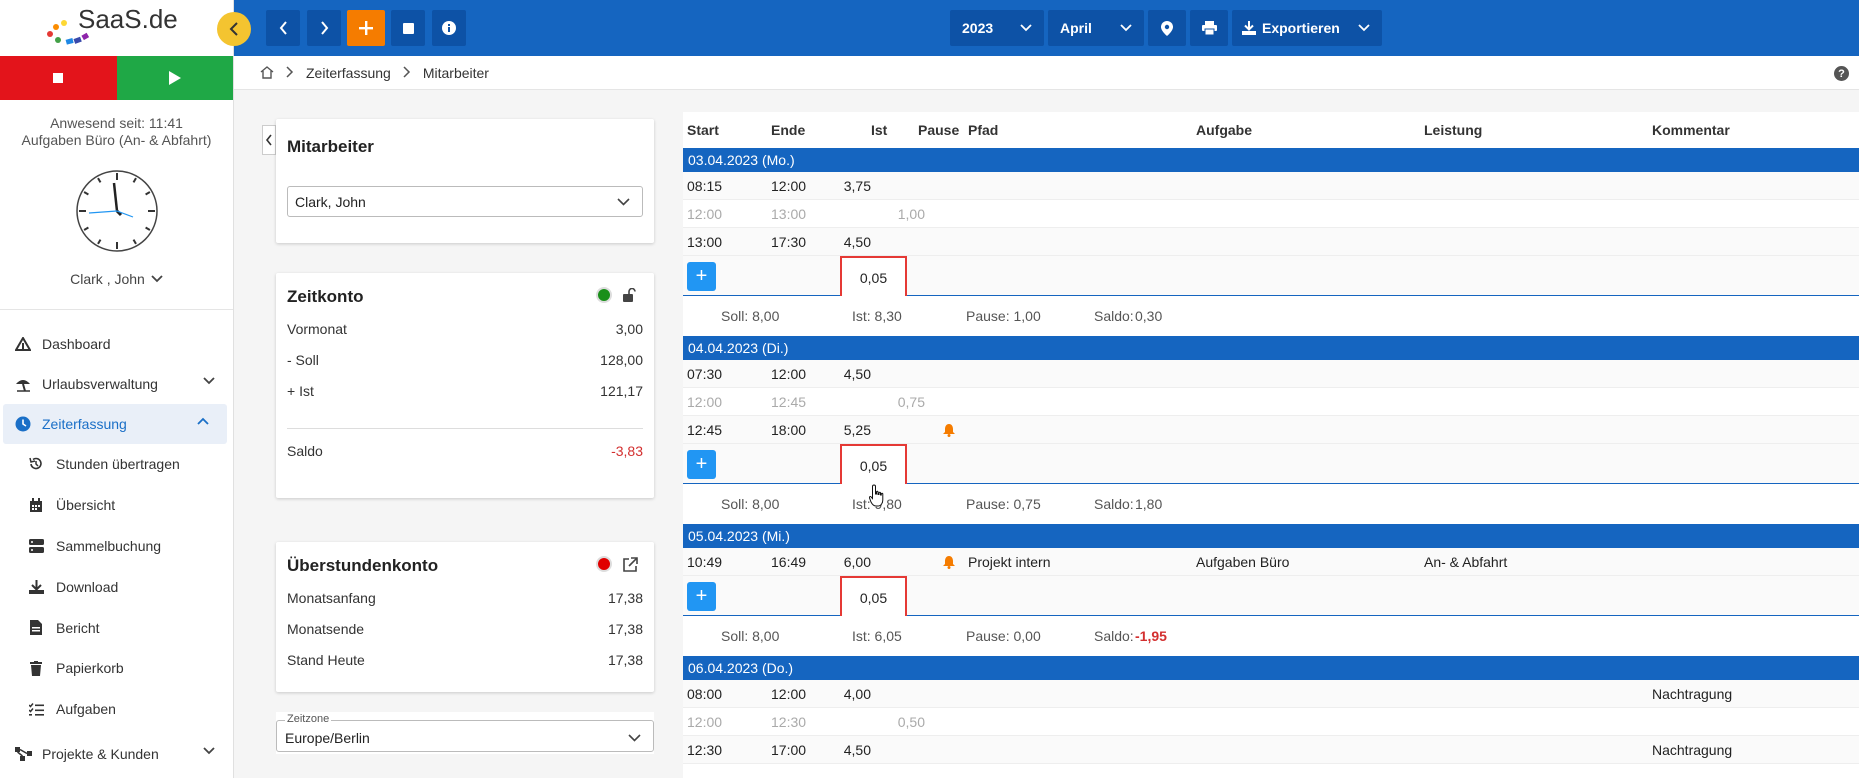  I want to click on mitarbeiter-select: Clark, John, so click(465, 201).